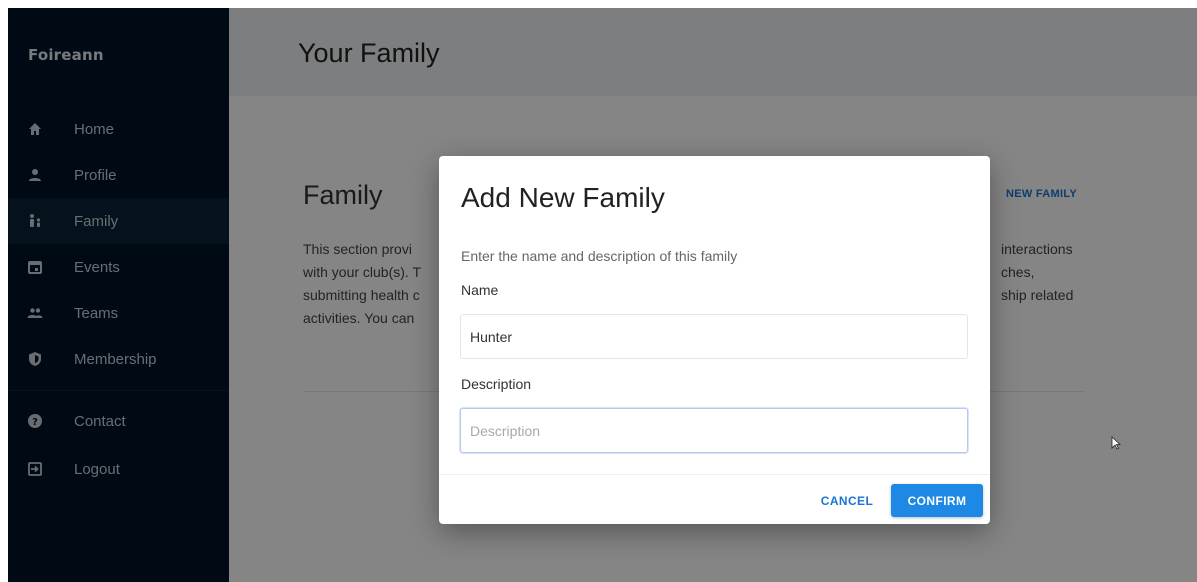  What do you see at coordinates (714, 336) in the screenshot?
I see `name-field` at bounding box center [714, 336].